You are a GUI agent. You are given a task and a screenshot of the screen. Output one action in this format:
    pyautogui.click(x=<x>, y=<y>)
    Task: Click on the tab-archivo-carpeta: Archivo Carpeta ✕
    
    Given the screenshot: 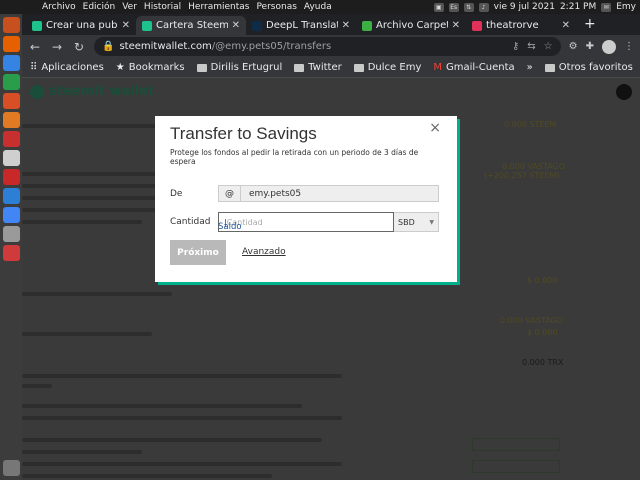 What is the action you would take?
    pyautogui.click(x=411, y=25)
    